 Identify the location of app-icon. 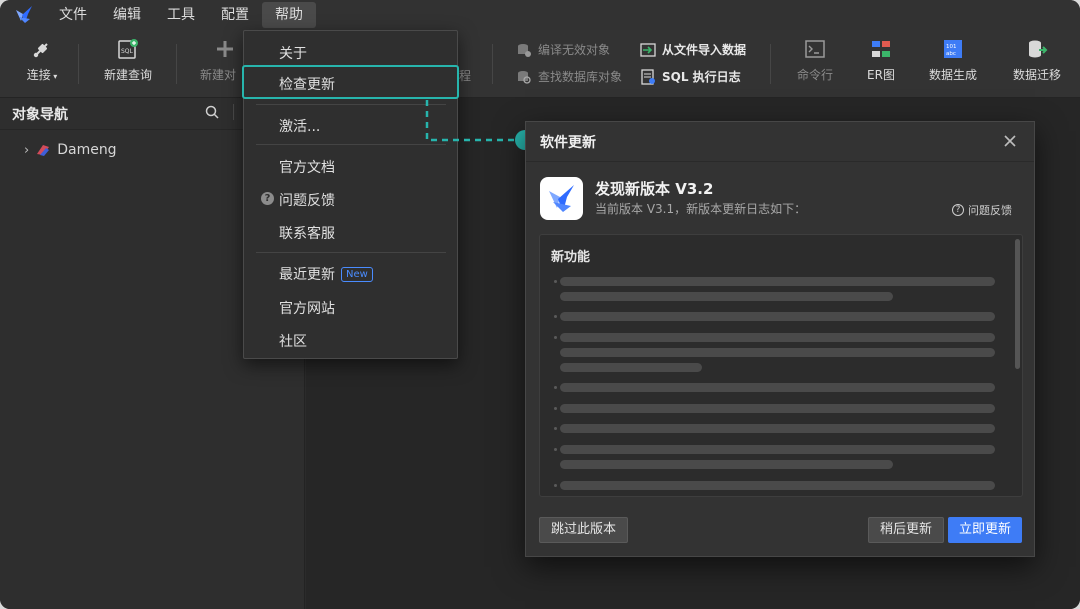
(561, 198).